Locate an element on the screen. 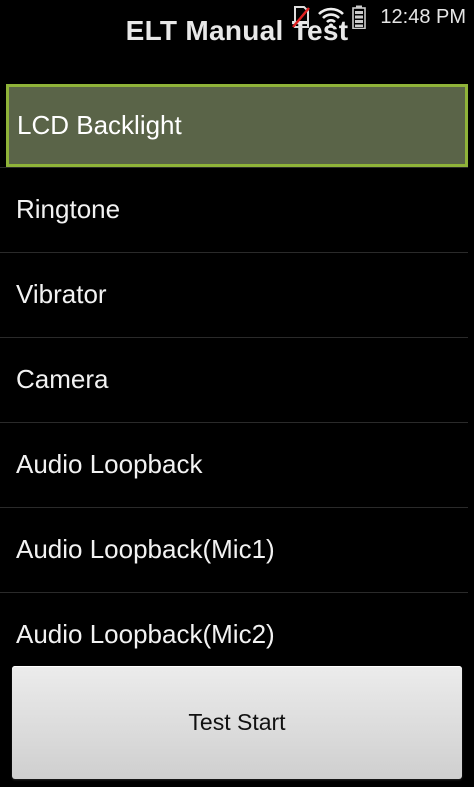  list-item-label: Ringtone is located at coordinates (68, 209).